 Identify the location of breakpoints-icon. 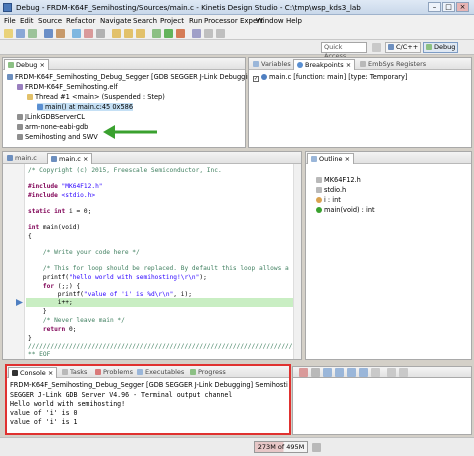
(300, 65).